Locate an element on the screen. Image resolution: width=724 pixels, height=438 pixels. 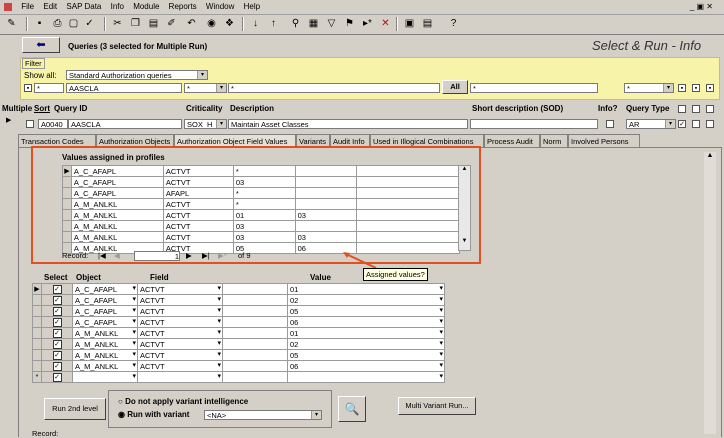
value-row: ✓A_M_ANLKLACTVT 01 is located at coordinates (238, 333).